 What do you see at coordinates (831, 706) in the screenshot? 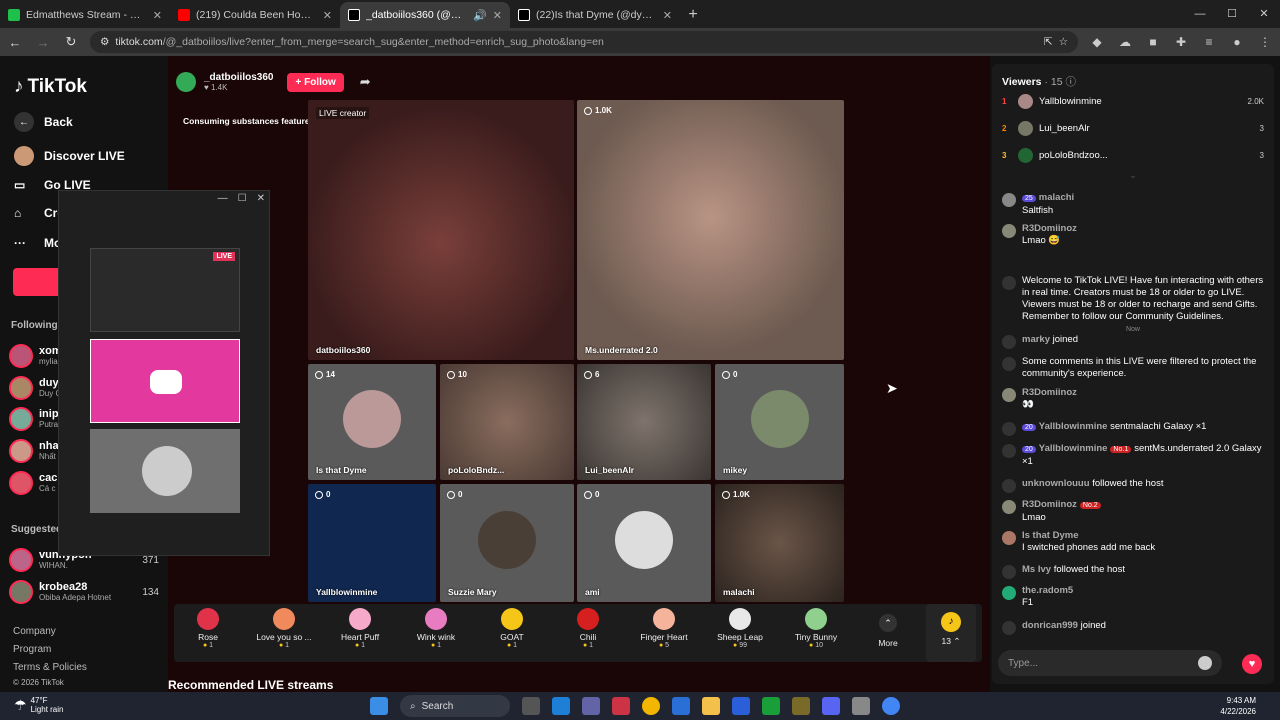
I see `discord-icon` at bounding box center [831, 706].